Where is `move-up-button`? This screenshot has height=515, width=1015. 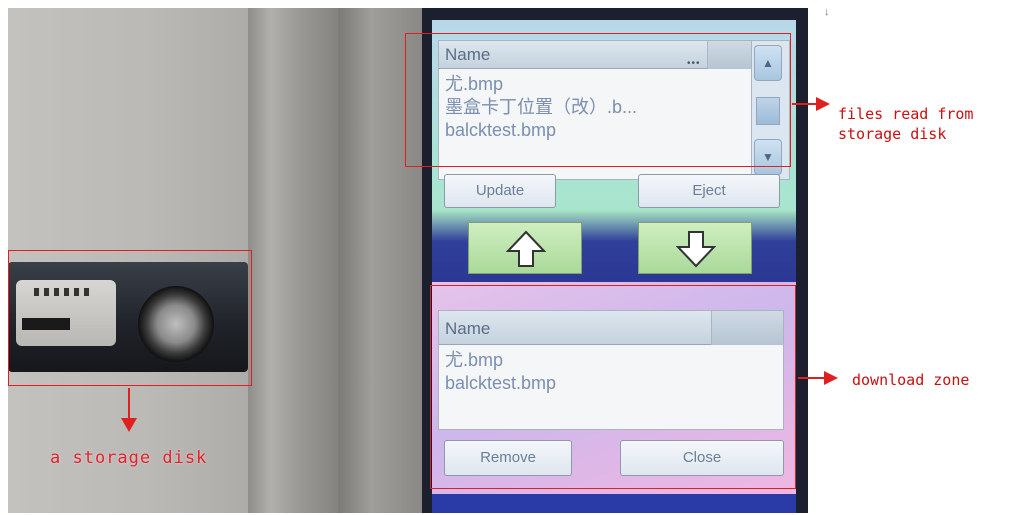
move-up-button is located at coordinates (525, 248).